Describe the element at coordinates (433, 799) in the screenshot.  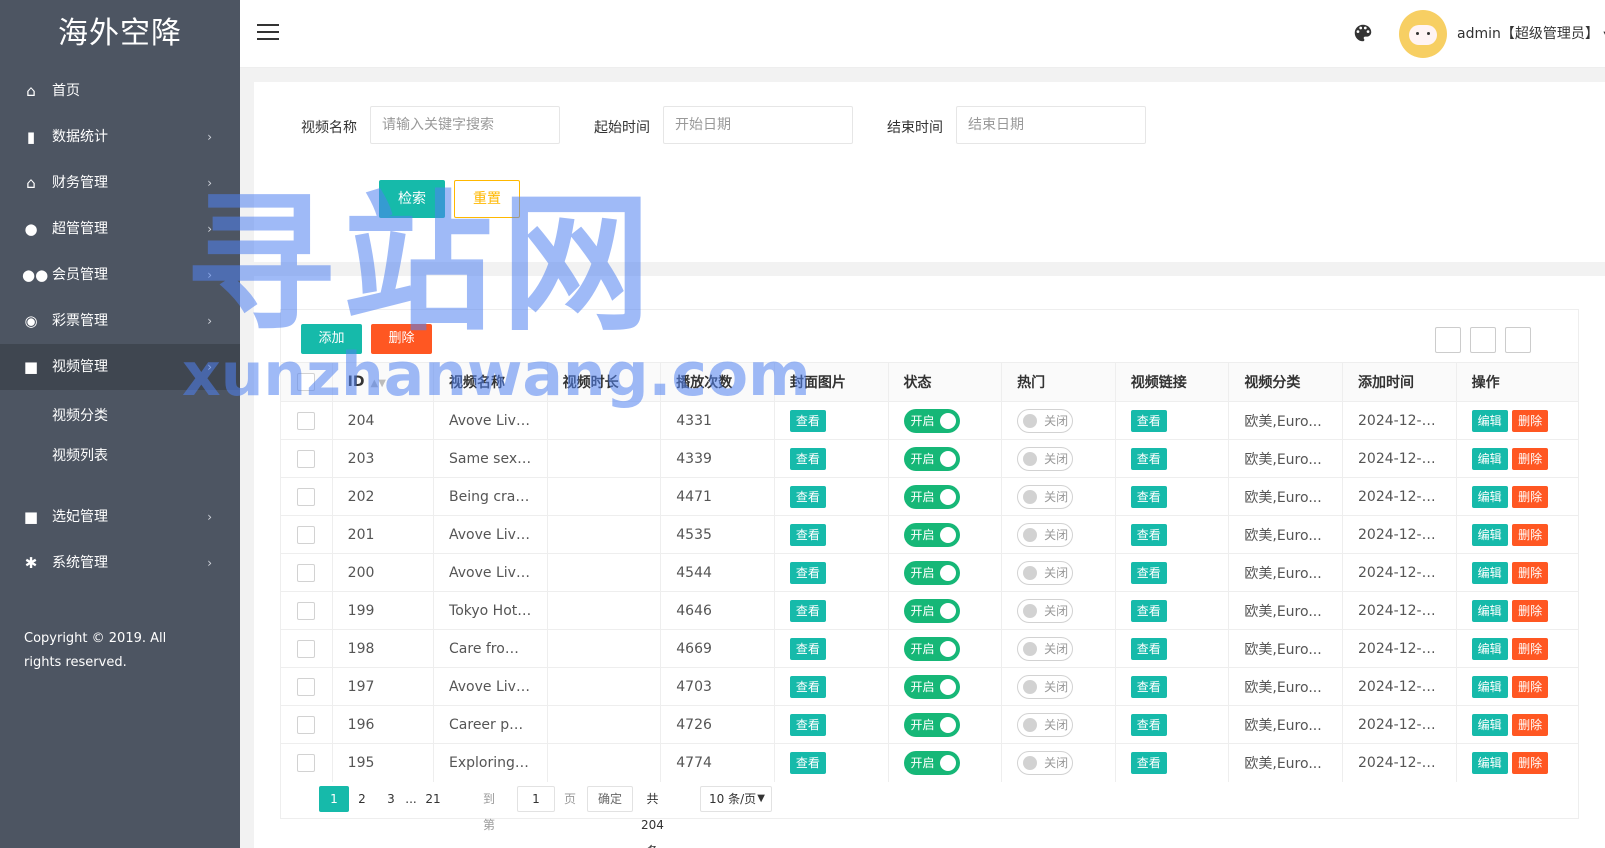
I see `page-link-last: 21` at that location.